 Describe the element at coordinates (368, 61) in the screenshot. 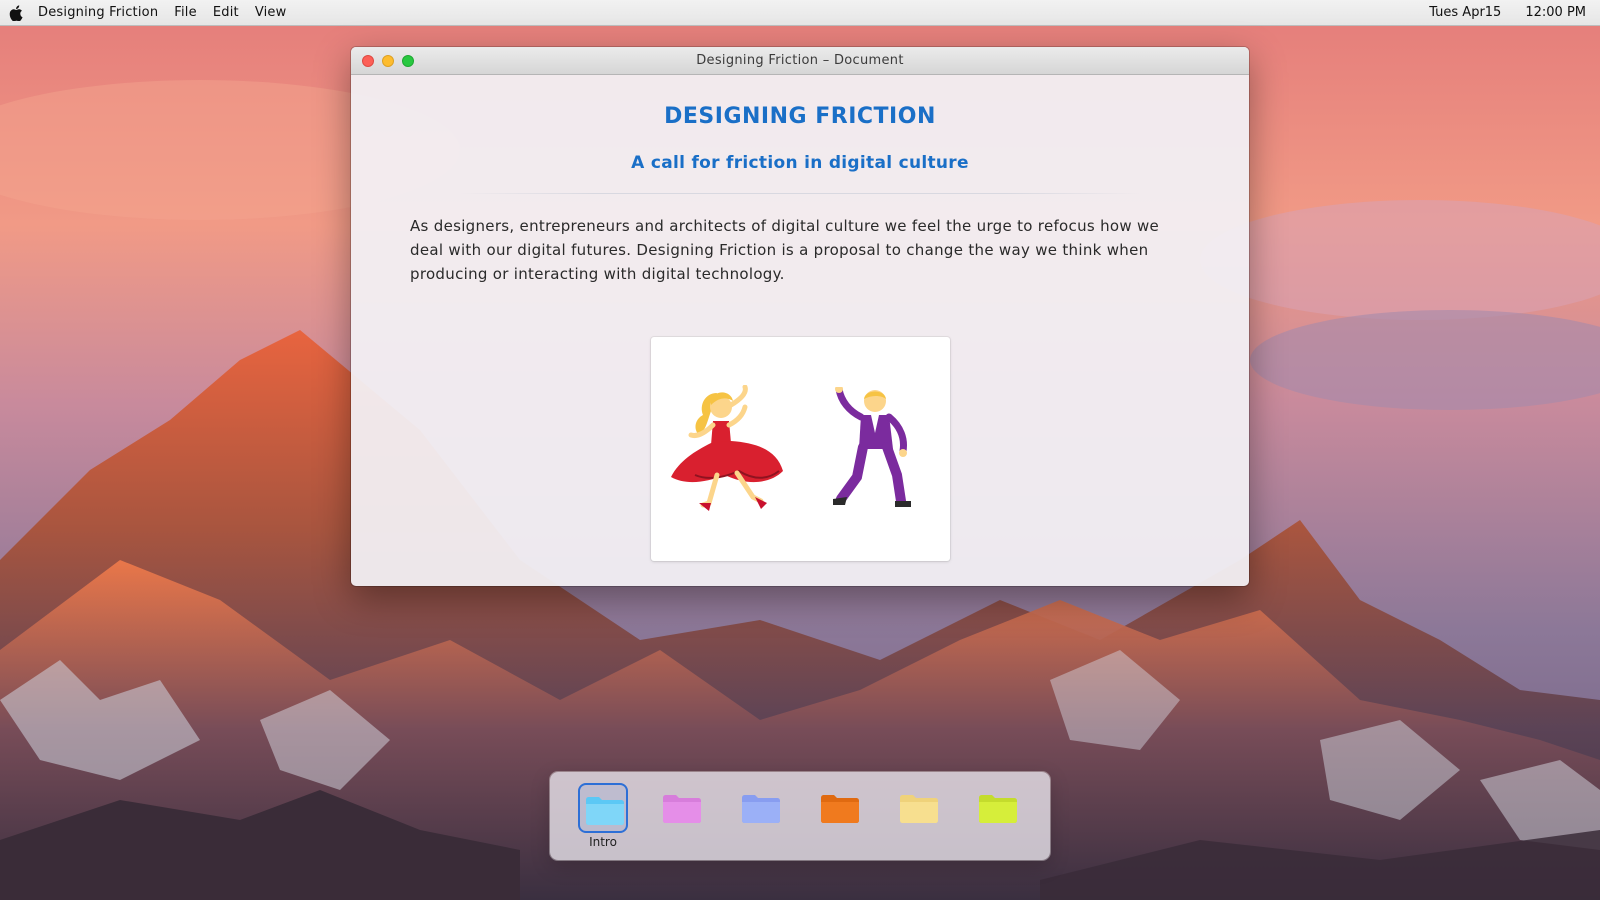

I see `close-button` at that location.